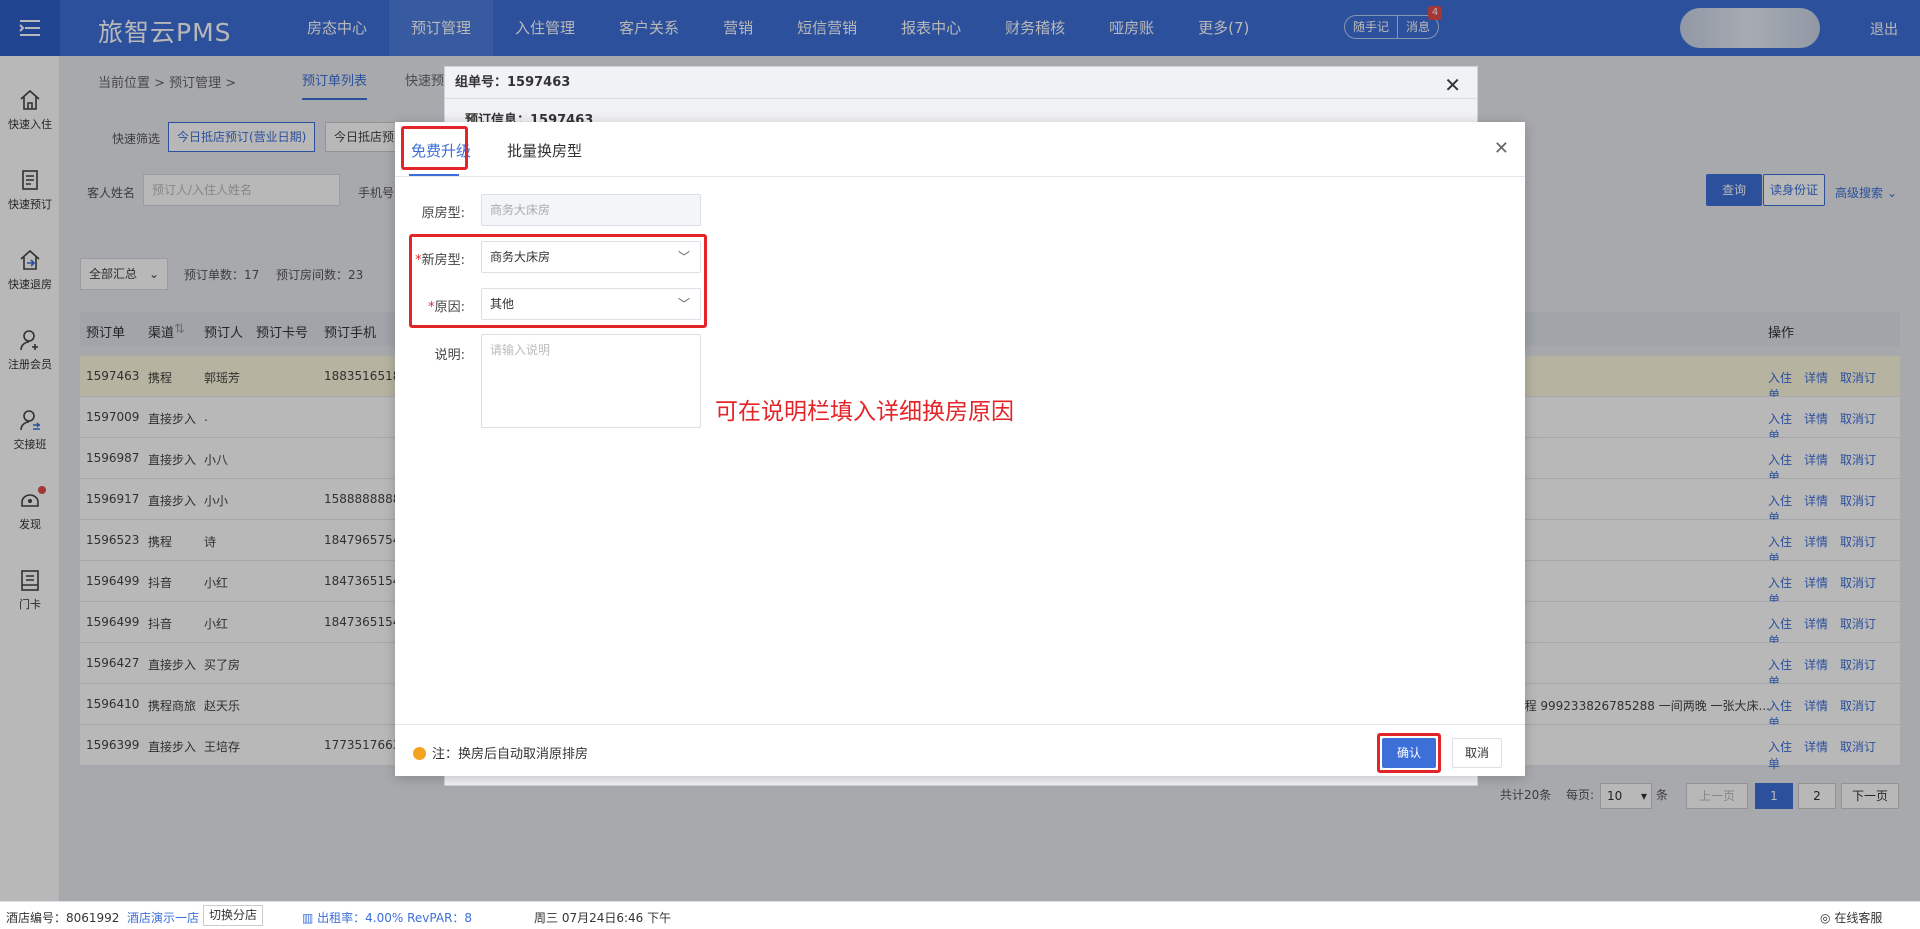 Image resolution: width=1920 pixels, height=929 pixels. I want to click on warning-icon, so click(419, 753).